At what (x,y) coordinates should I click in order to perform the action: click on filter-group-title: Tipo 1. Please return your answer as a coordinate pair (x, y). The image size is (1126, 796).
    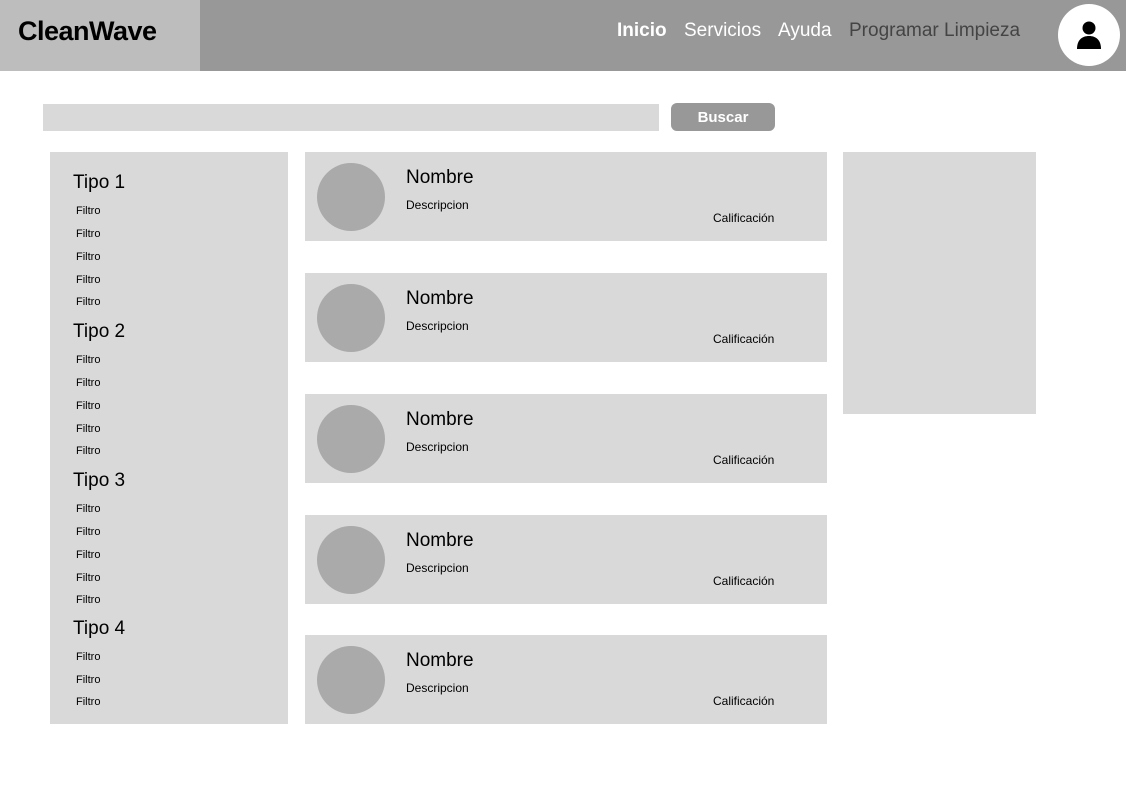
    Looking at the image, I should click on (99, 182).